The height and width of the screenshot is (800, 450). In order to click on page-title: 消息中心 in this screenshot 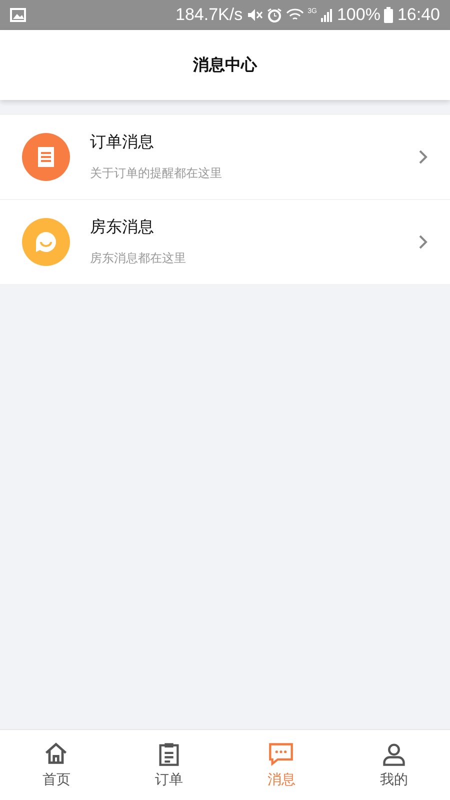, I will do `click(225, 65)`.